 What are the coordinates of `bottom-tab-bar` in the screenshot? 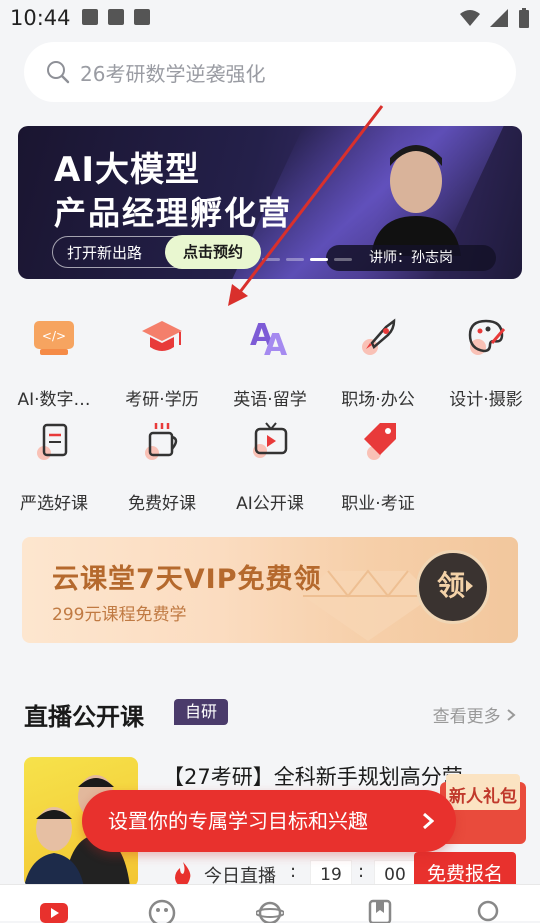 It's located at (270, 903).